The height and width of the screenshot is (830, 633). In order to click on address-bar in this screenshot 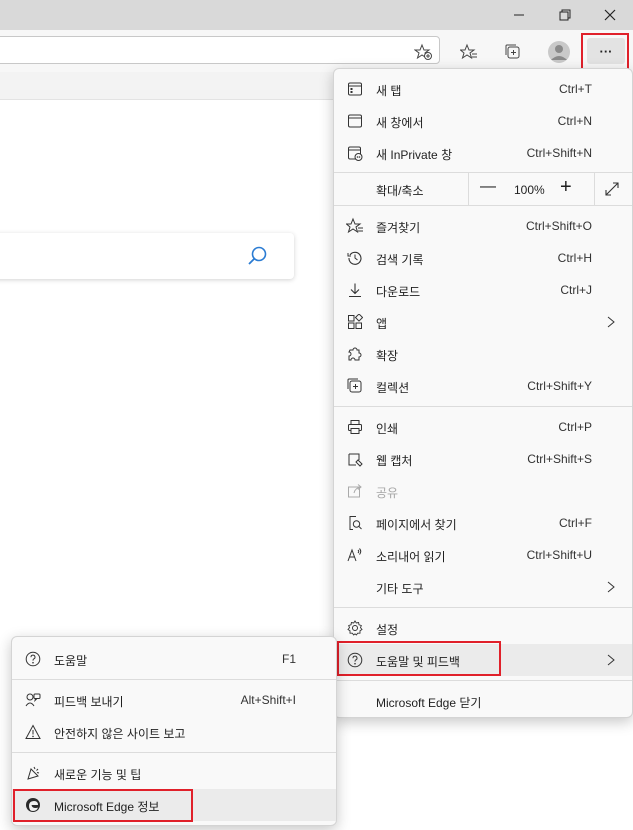, I will do `click(220, 50)`.